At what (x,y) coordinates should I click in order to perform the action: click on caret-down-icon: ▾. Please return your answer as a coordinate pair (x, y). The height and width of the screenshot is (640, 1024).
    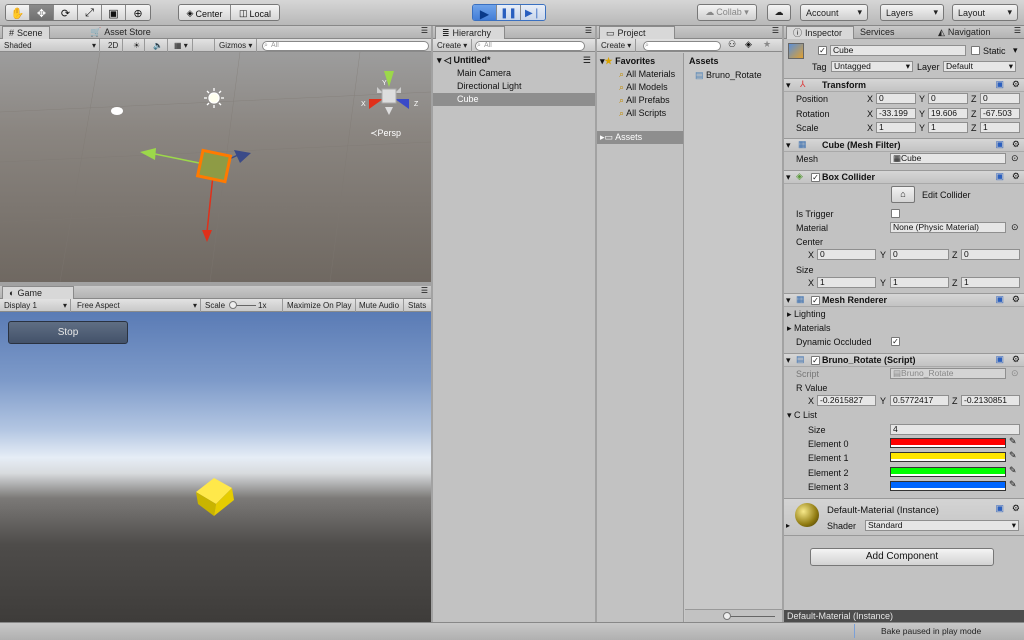
    Looking at the image, I should click on (1015, 50).